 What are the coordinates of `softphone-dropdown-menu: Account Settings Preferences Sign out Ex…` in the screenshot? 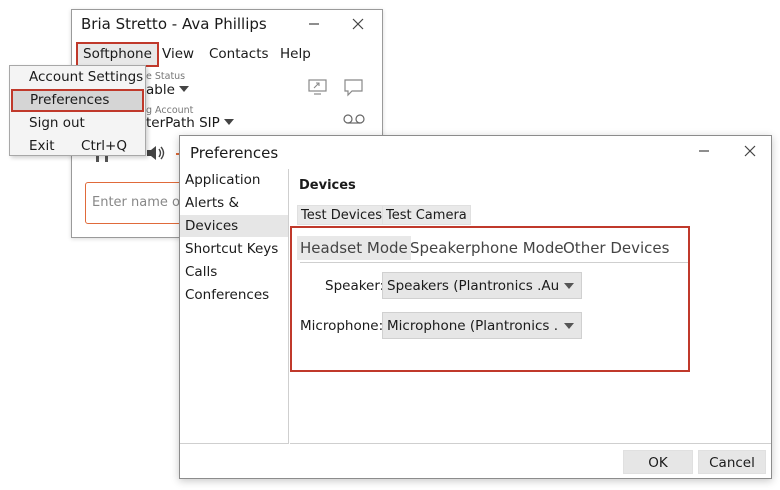 It's located at (77, 110).